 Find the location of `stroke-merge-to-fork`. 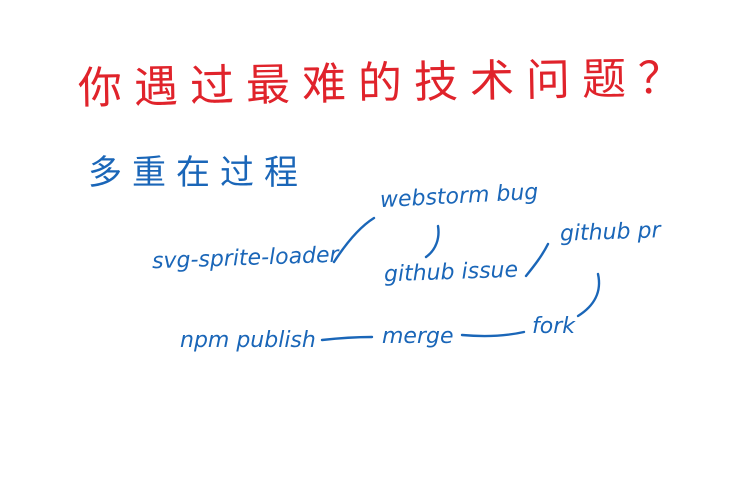

stroke-merge-to-fork is located at coordinates (493, 334).